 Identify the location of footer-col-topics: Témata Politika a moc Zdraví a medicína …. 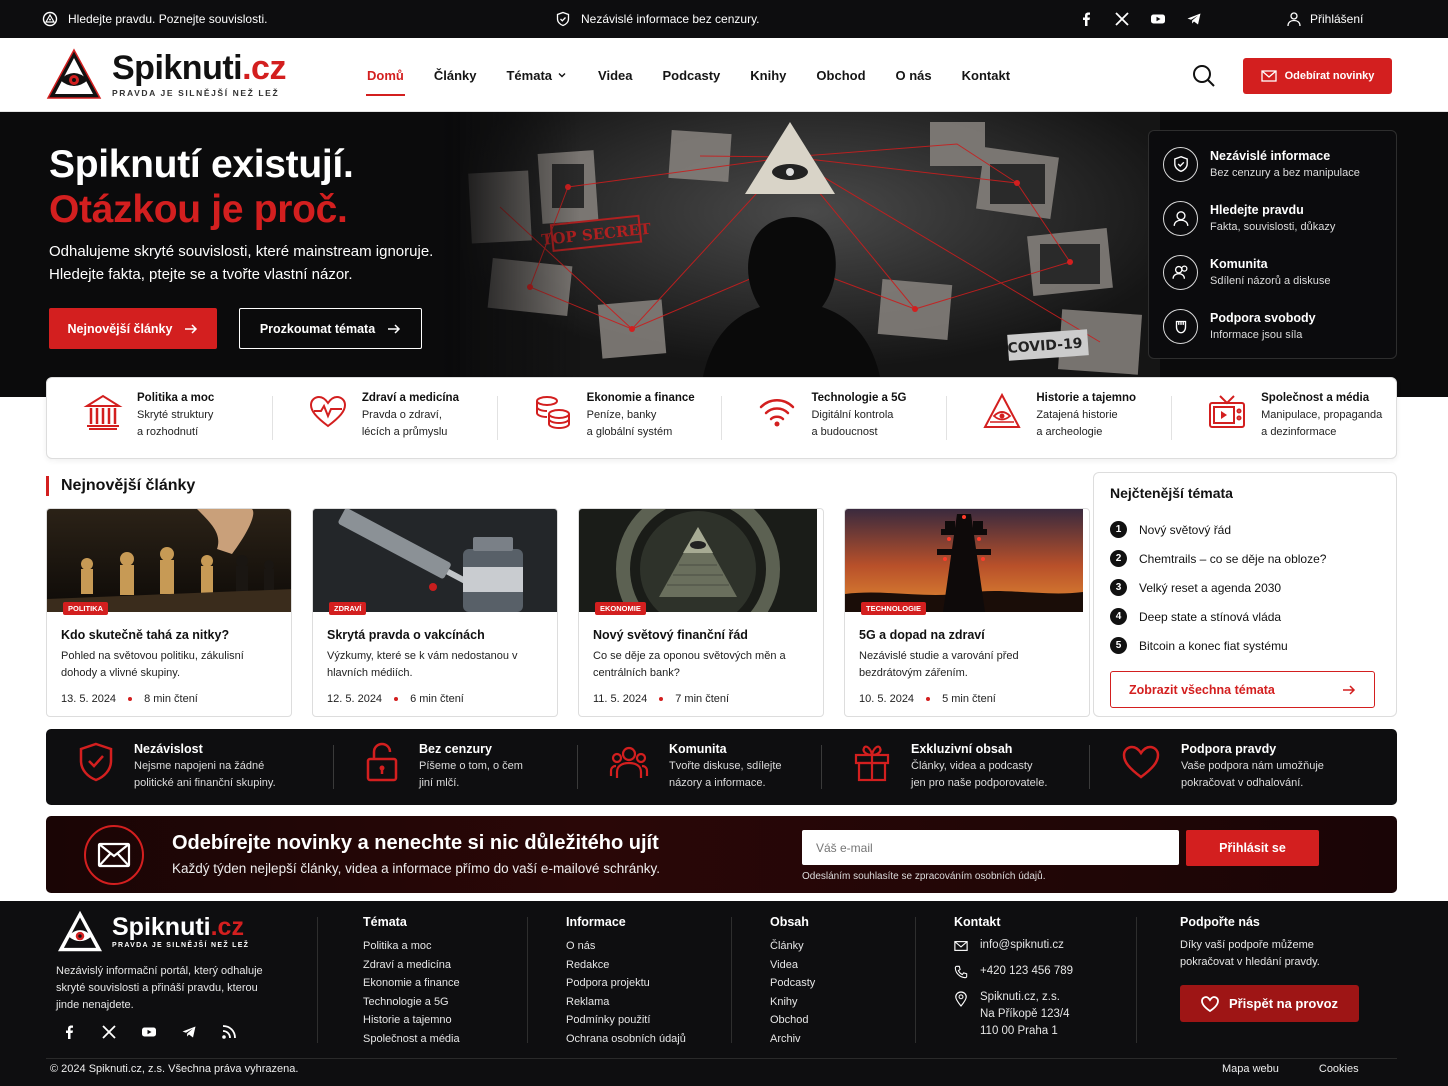
(411, 982).